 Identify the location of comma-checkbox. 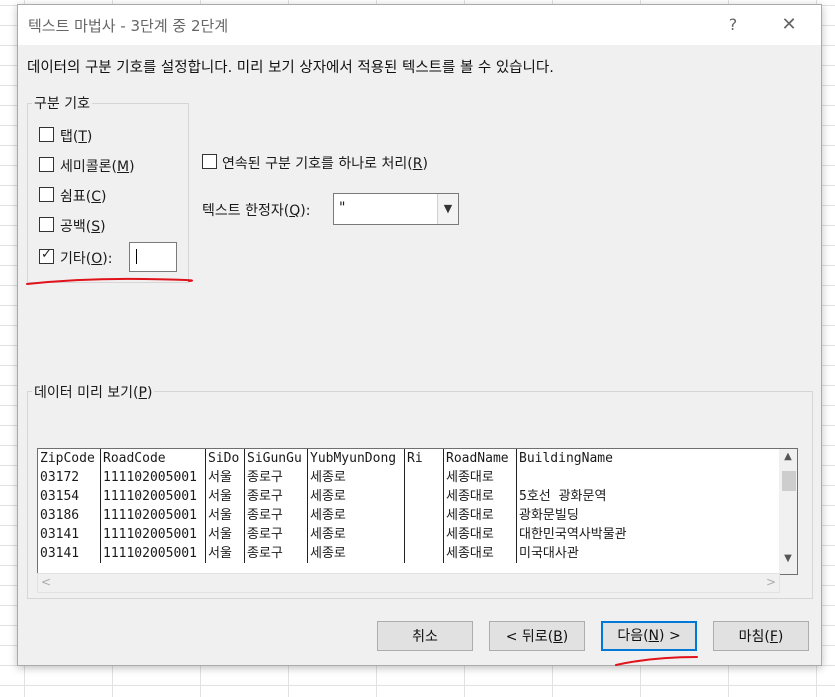
(46, 194).